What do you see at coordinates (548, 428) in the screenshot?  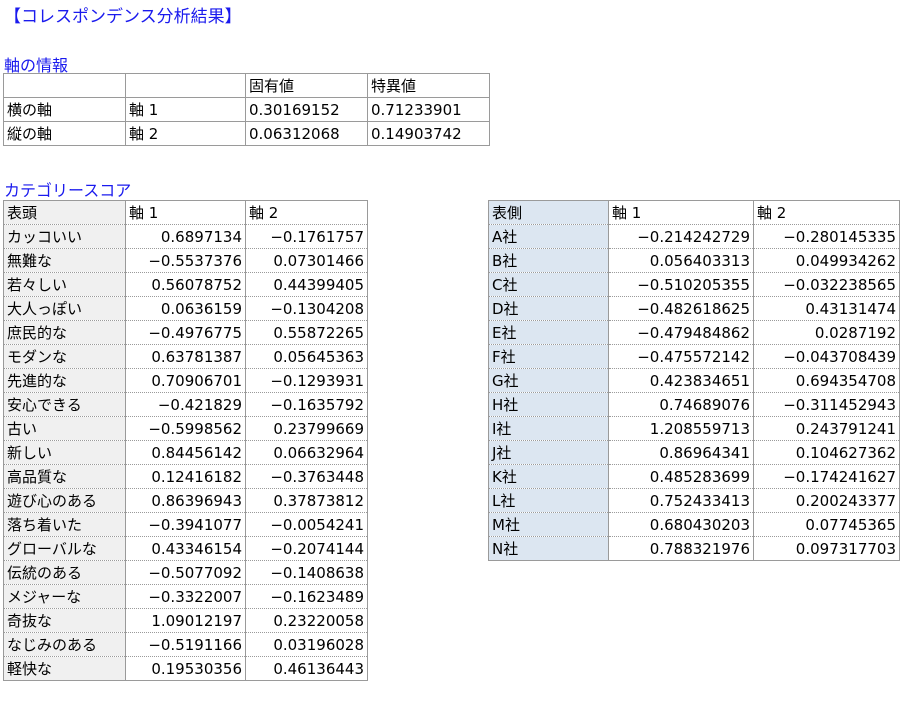 I see `row-header-cell: I社` at bounding box center [548, 428].